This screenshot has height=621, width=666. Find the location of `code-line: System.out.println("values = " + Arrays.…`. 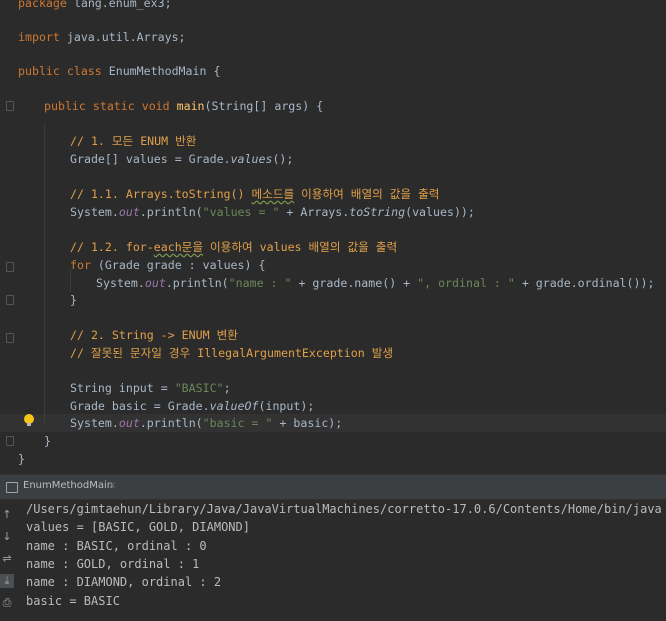

code-line: System.out.println("values = " + Arrays.… is located at coordinates (272, 212).